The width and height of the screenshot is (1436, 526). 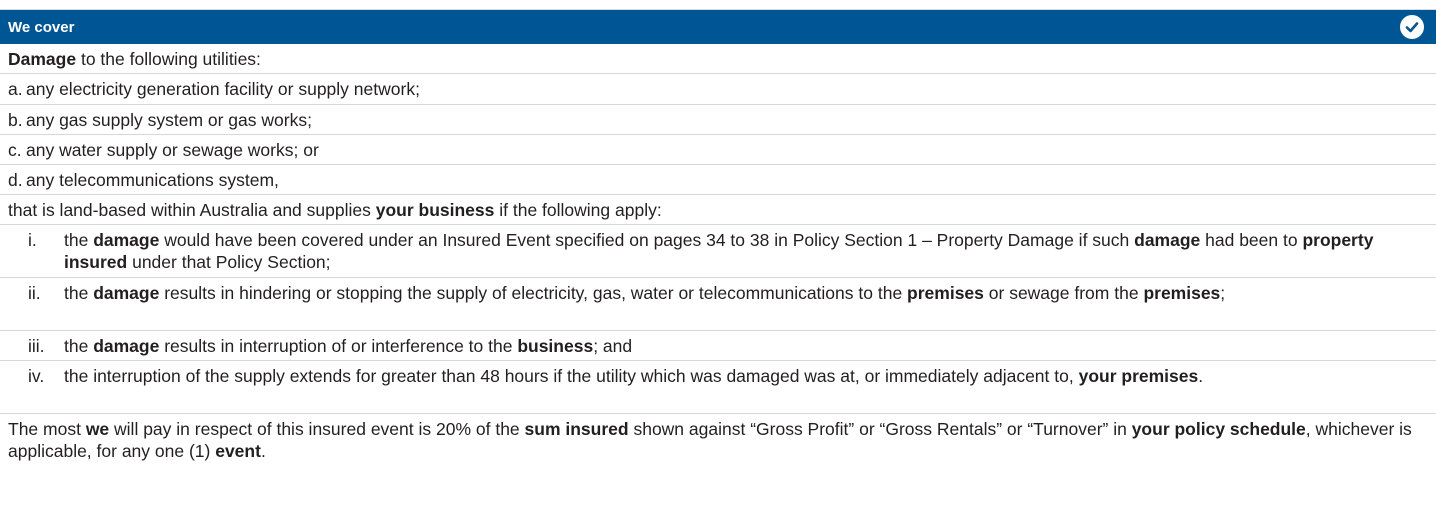 I want to click on sub-label: ii., so click(x=34, y=293).